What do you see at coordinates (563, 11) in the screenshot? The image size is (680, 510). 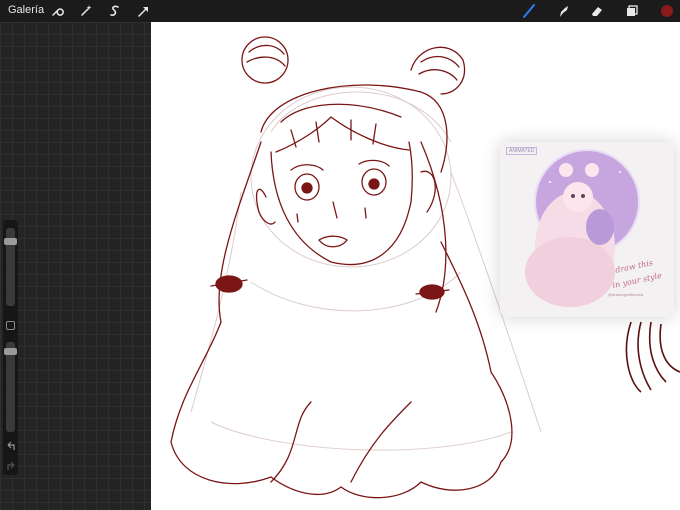 I see `smudge-icon` at bounding box center [563, 11].